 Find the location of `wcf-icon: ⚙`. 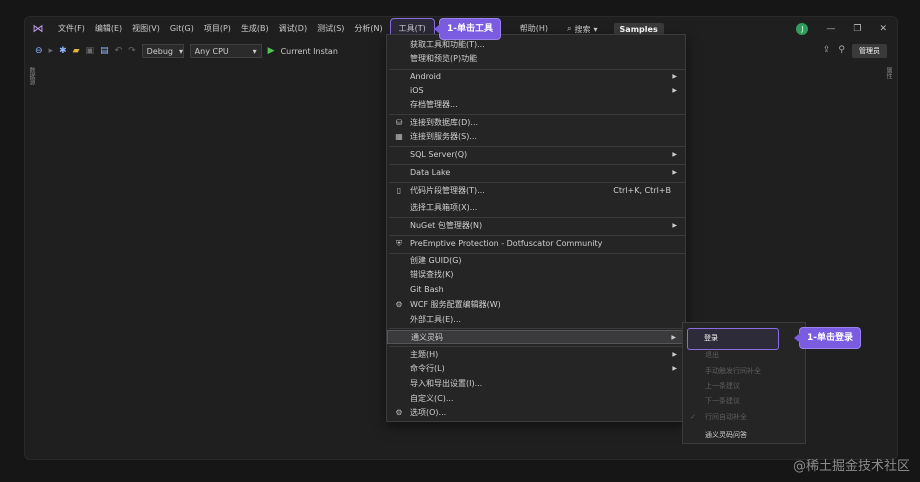

wcf-icon: ⚙ is located at coordinates (399, 304).